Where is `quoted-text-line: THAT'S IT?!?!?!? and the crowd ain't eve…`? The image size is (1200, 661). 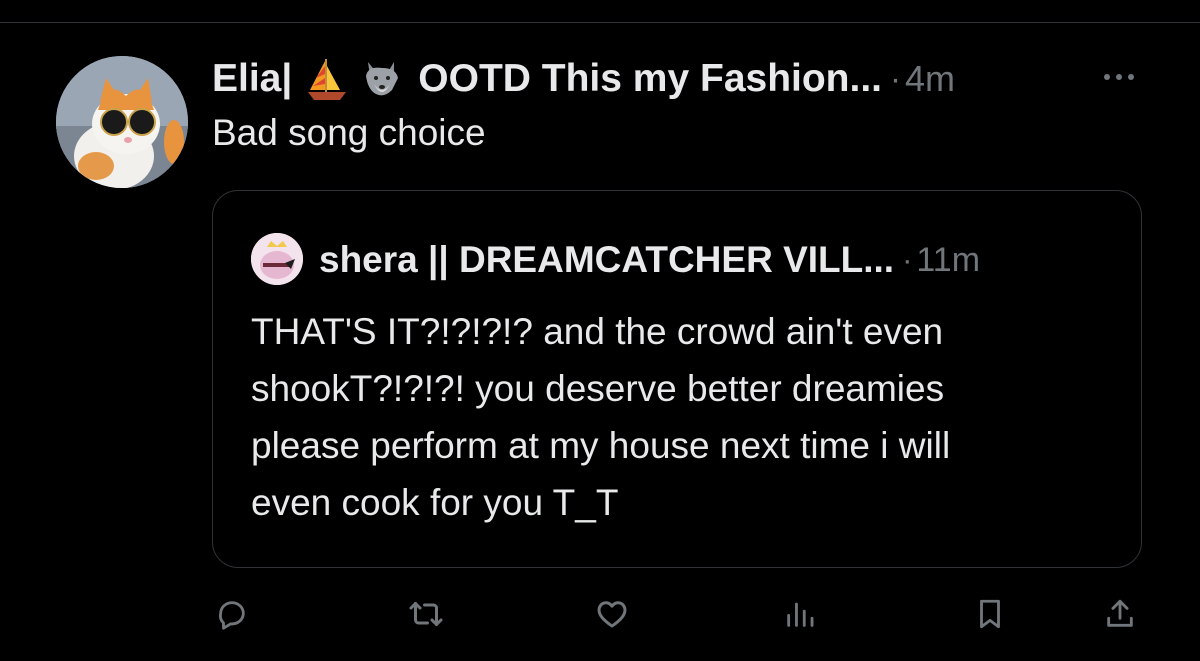
quoted-text-line: THAT'S IT?!?!?!? and the crowd ain't eve… is located at coordinates (597, 331).